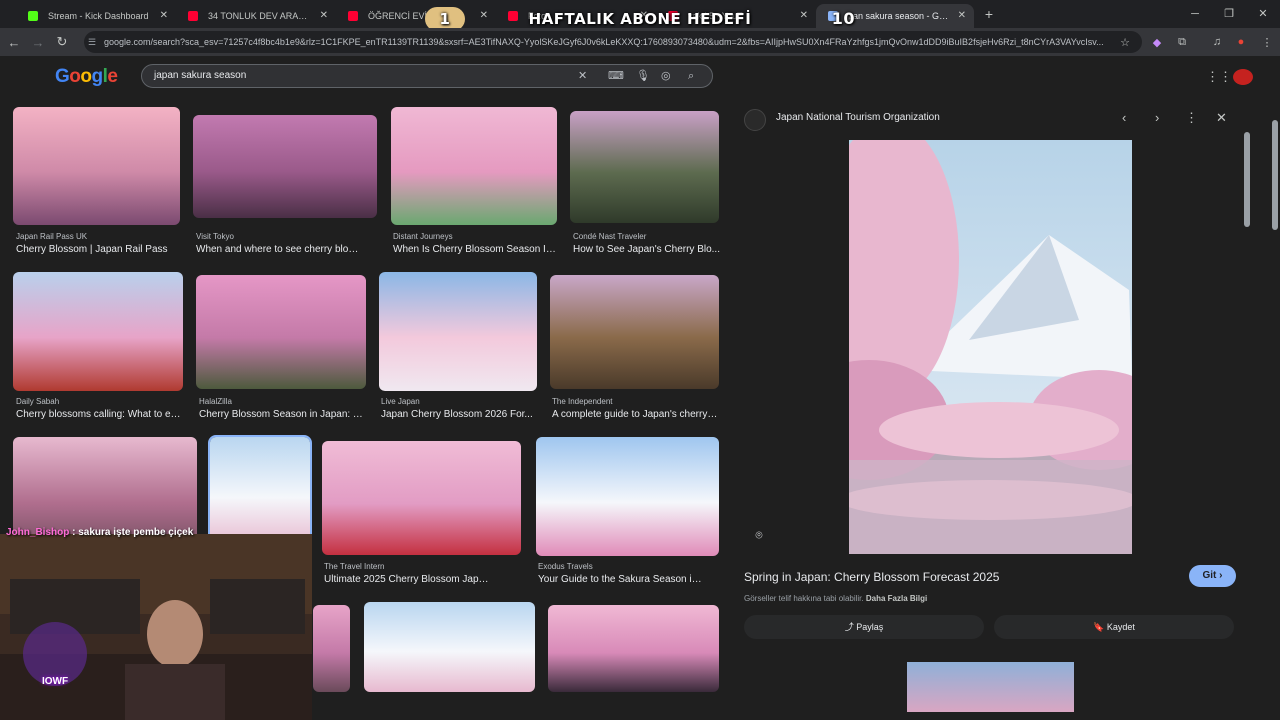 This screenshot has width=1280, height=720. I want to click on mic-icon: 🎙, so click(643, 76).